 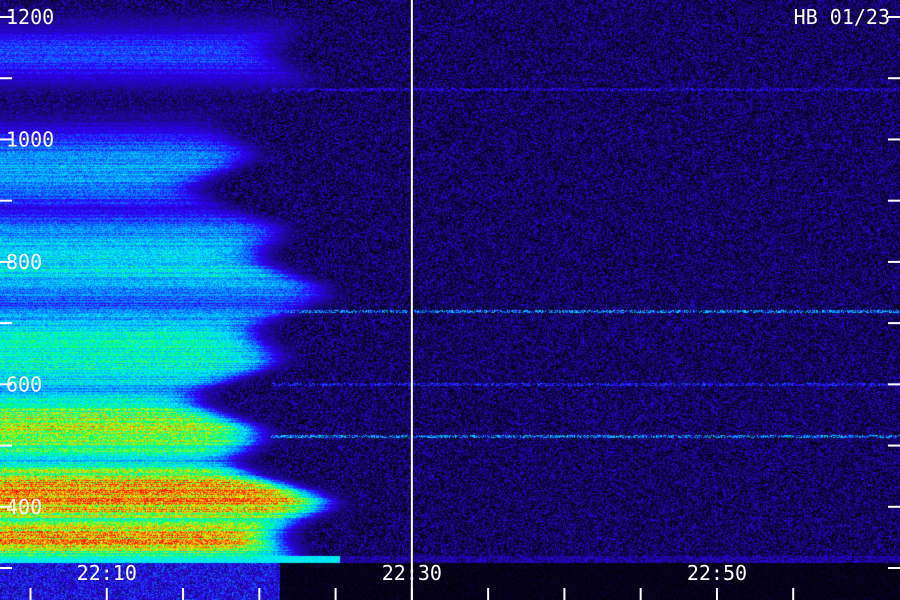 I want to click on y-tick-label: 800, so click(x=24, y=262).